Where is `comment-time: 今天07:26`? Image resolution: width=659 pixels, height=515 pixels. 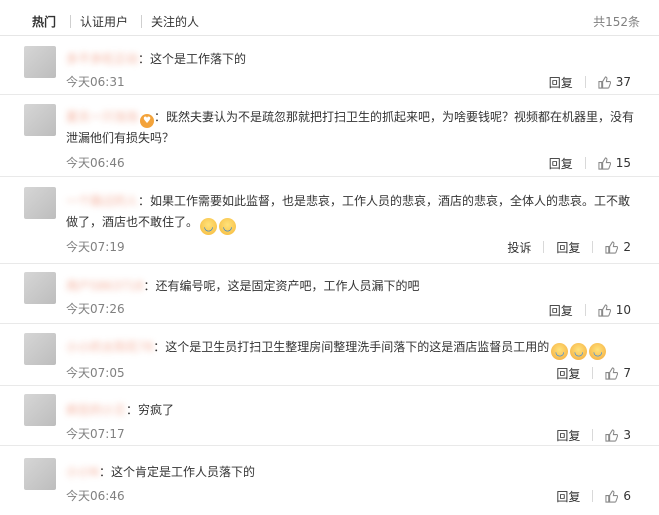
comment-time: 今天07:26 is located at coordinates (95, 309).